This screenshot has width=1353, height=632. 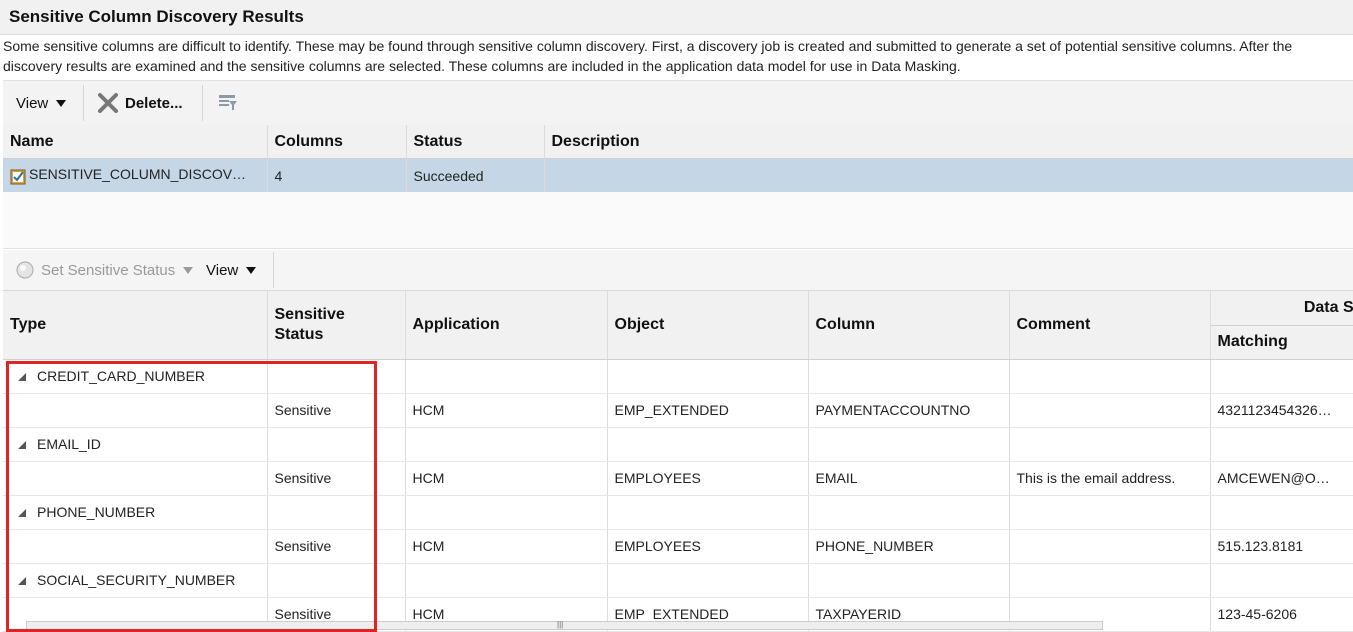 I want to click on column-cell: PHONE_NUMBER, so click(x=909, y=546).